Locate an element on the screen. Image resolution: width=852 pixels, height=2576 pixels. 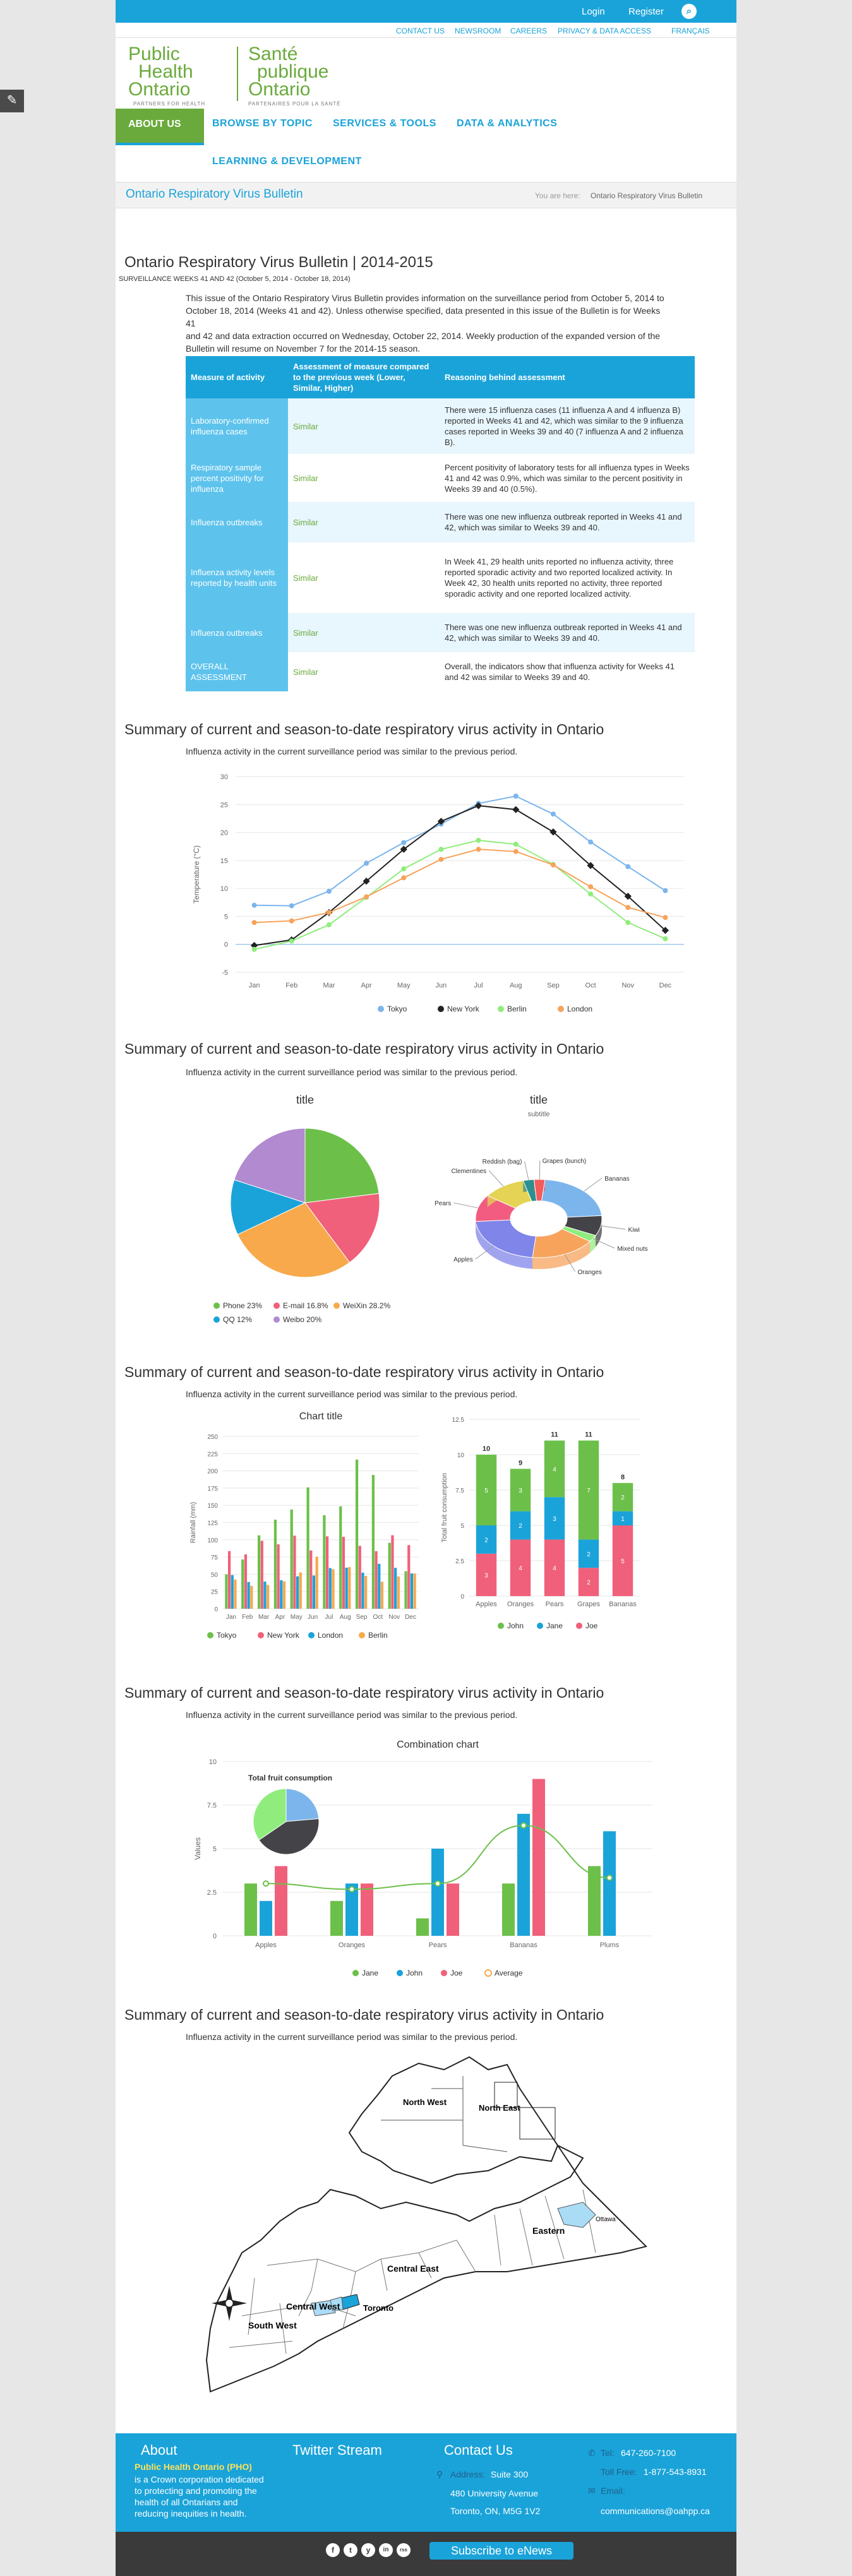
page-title: Ontario Respiratory Virus Bulletin is located at coordinates (214, 194).